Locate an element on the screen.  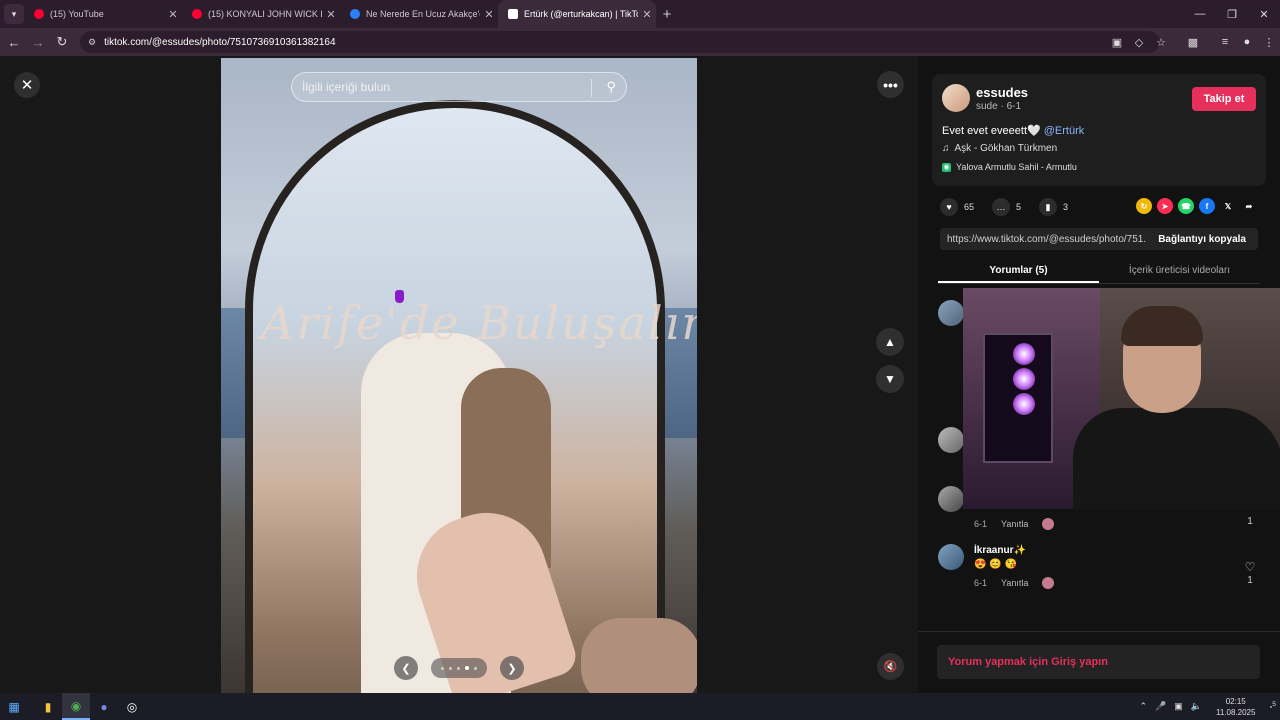
minimize-icon: — is located at coordinates (1200, 14).